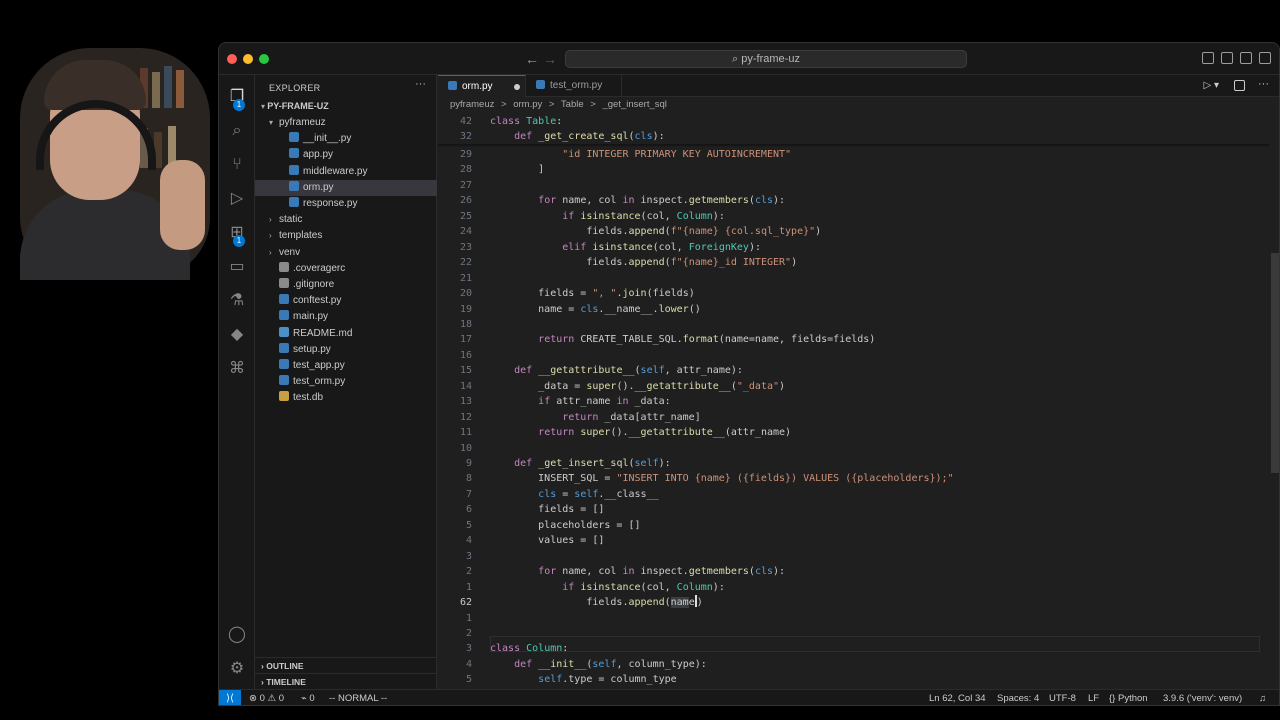 This screenshot has height=720, width=1280. What do you see at coordinates (237, 199) in the screenshot?
I see `run-debug-icon: ▷` at bounding box center [237, 199].